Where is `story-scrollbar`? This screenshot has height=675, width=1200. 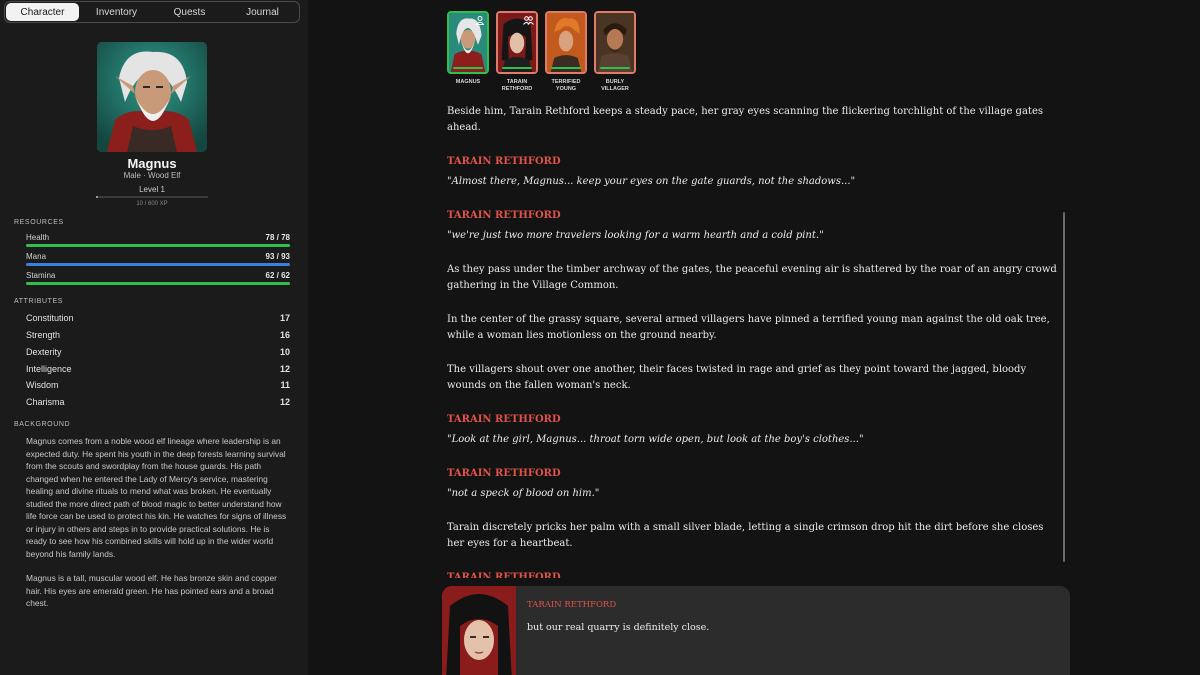
story-scrollbar is located at coordinates (1064, 387).